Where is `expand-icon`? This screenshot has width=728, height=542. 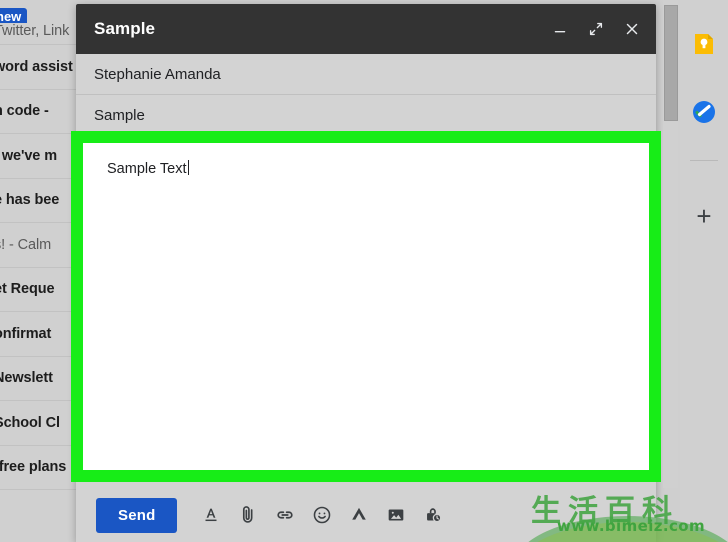 expand-icon is located at coordinates (596, 29).